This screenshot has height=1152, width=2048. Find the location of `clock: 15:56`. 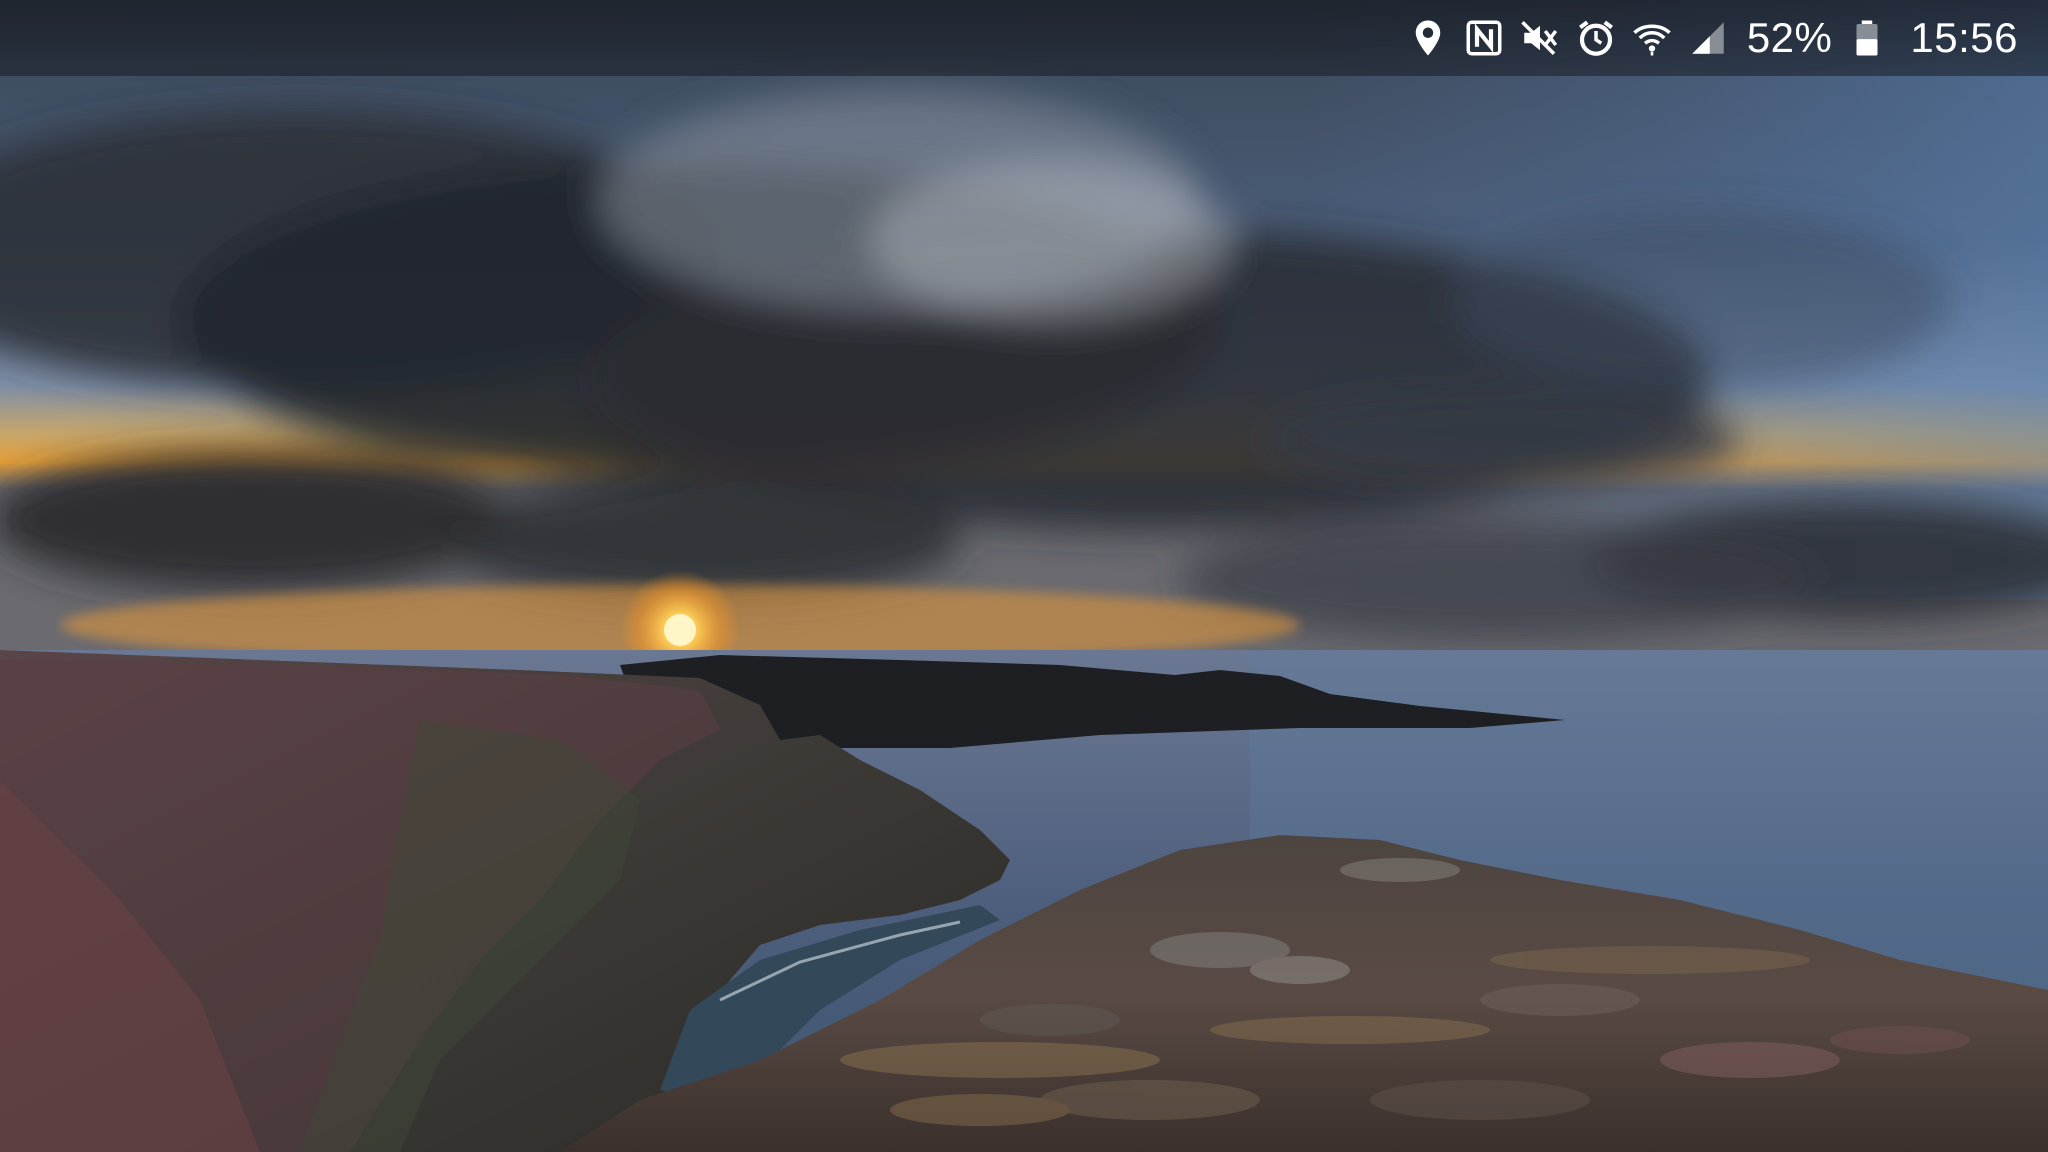

clock: 15:56 is located at coordinates (1964, 37).